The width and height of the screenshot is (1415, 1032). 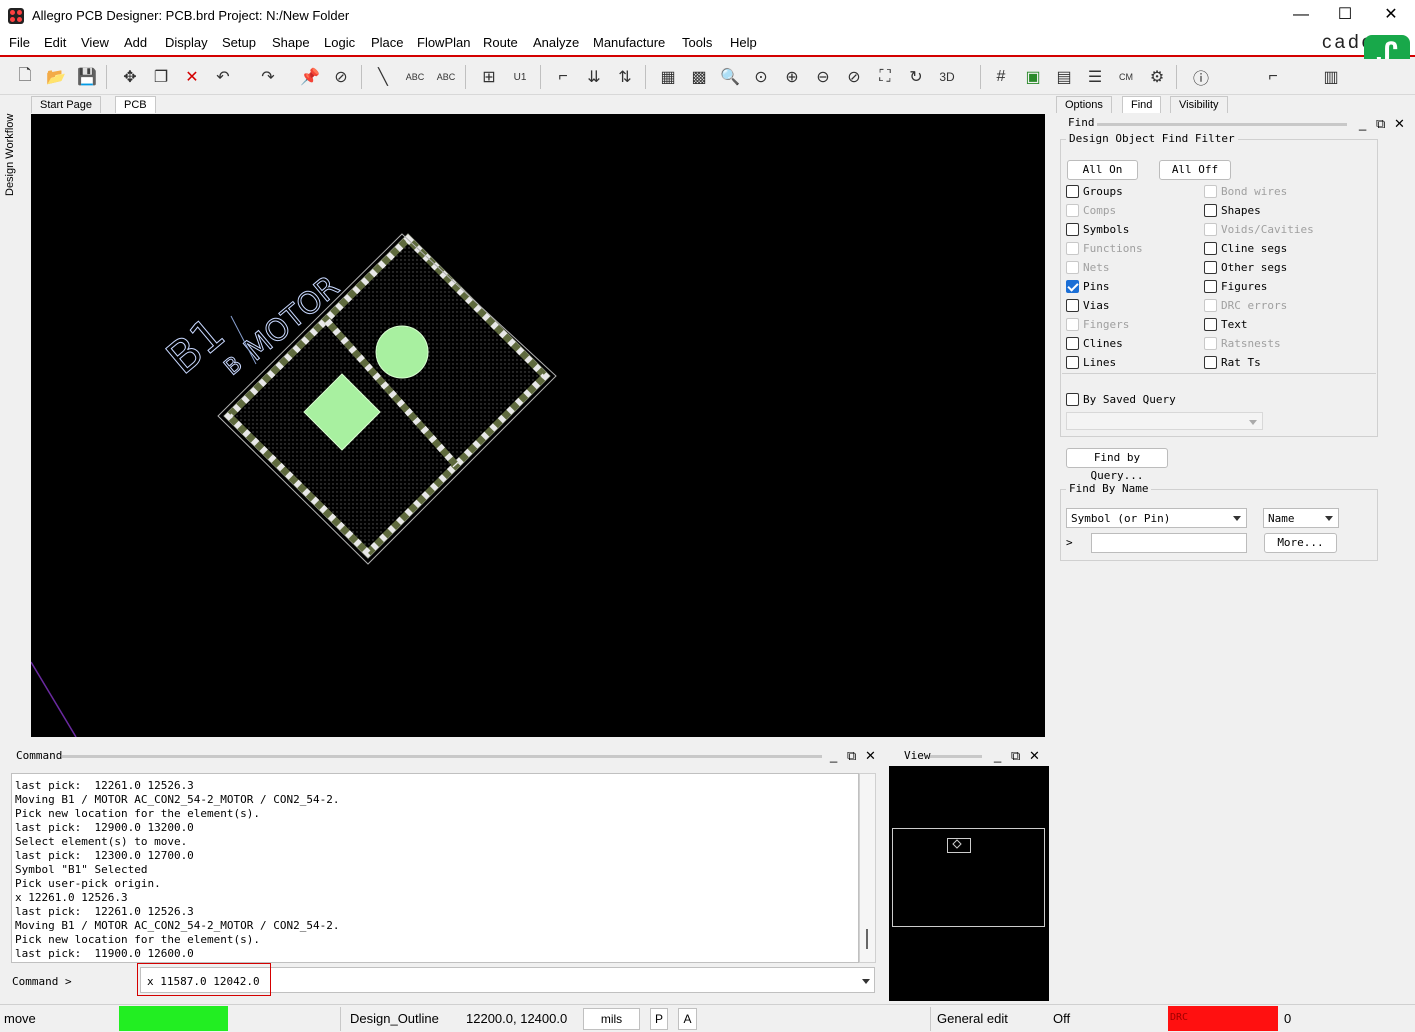 I want to click on status-active-class: Design_Outline, so click(x=394, y=1018).